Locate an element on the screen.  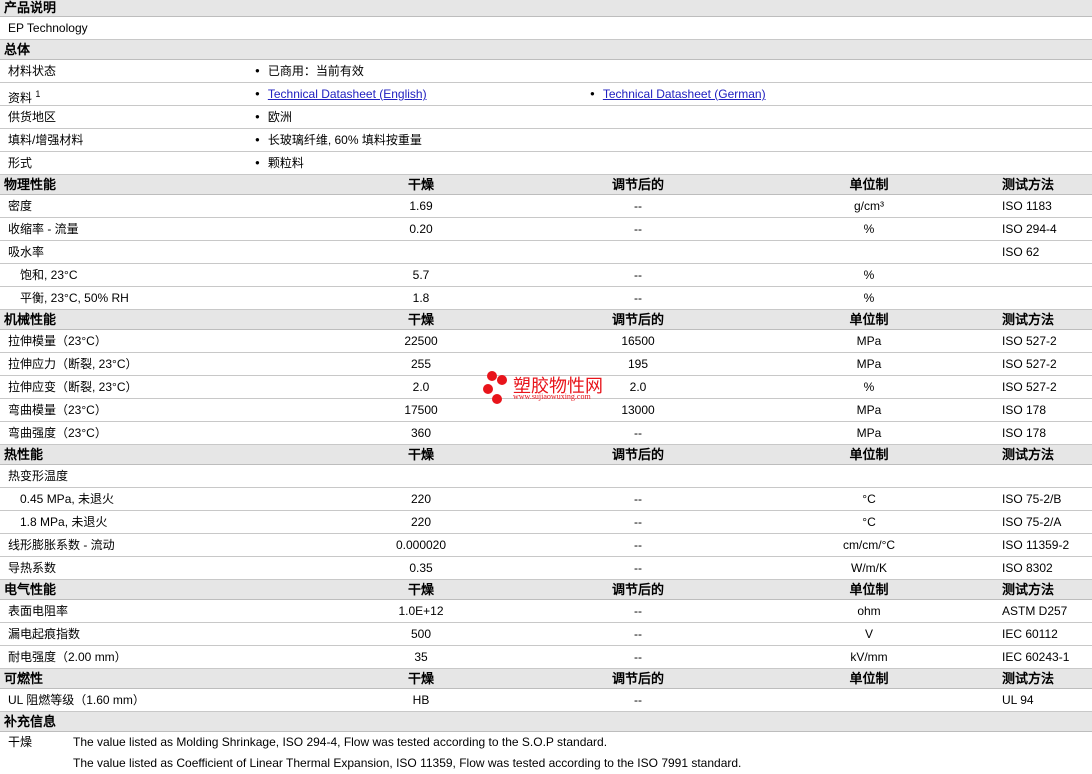
property-row: 拉伸模量（23°C） 22500 16500 MPa ISO 527-2 is located at coordinates (546, 341).